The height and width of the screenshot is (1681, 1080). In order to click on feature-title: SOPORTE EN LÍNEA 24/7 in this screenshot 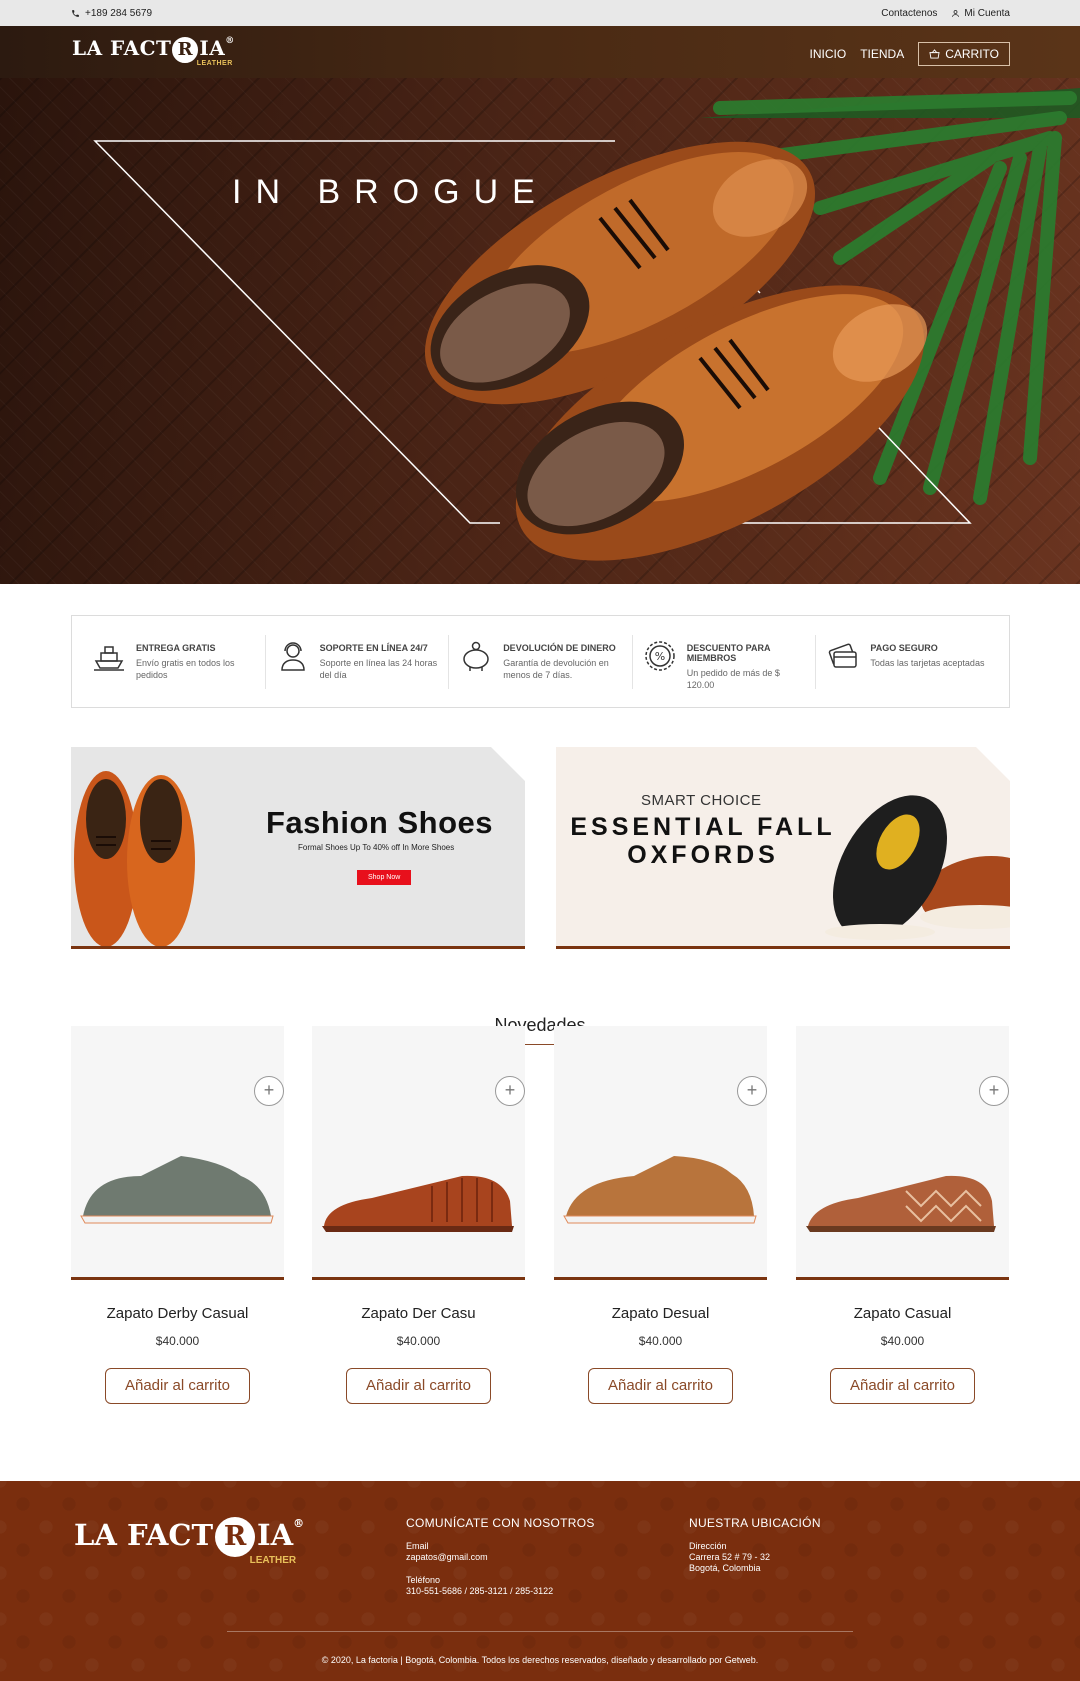, I will do `click(373, 647)`.